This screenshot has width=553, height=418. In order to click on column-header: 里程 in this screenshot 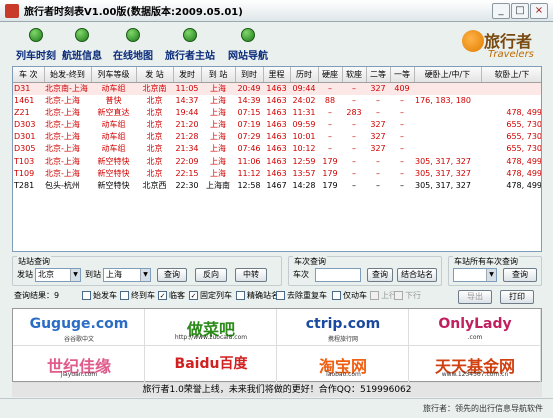, I will do `click(277, 75)`.